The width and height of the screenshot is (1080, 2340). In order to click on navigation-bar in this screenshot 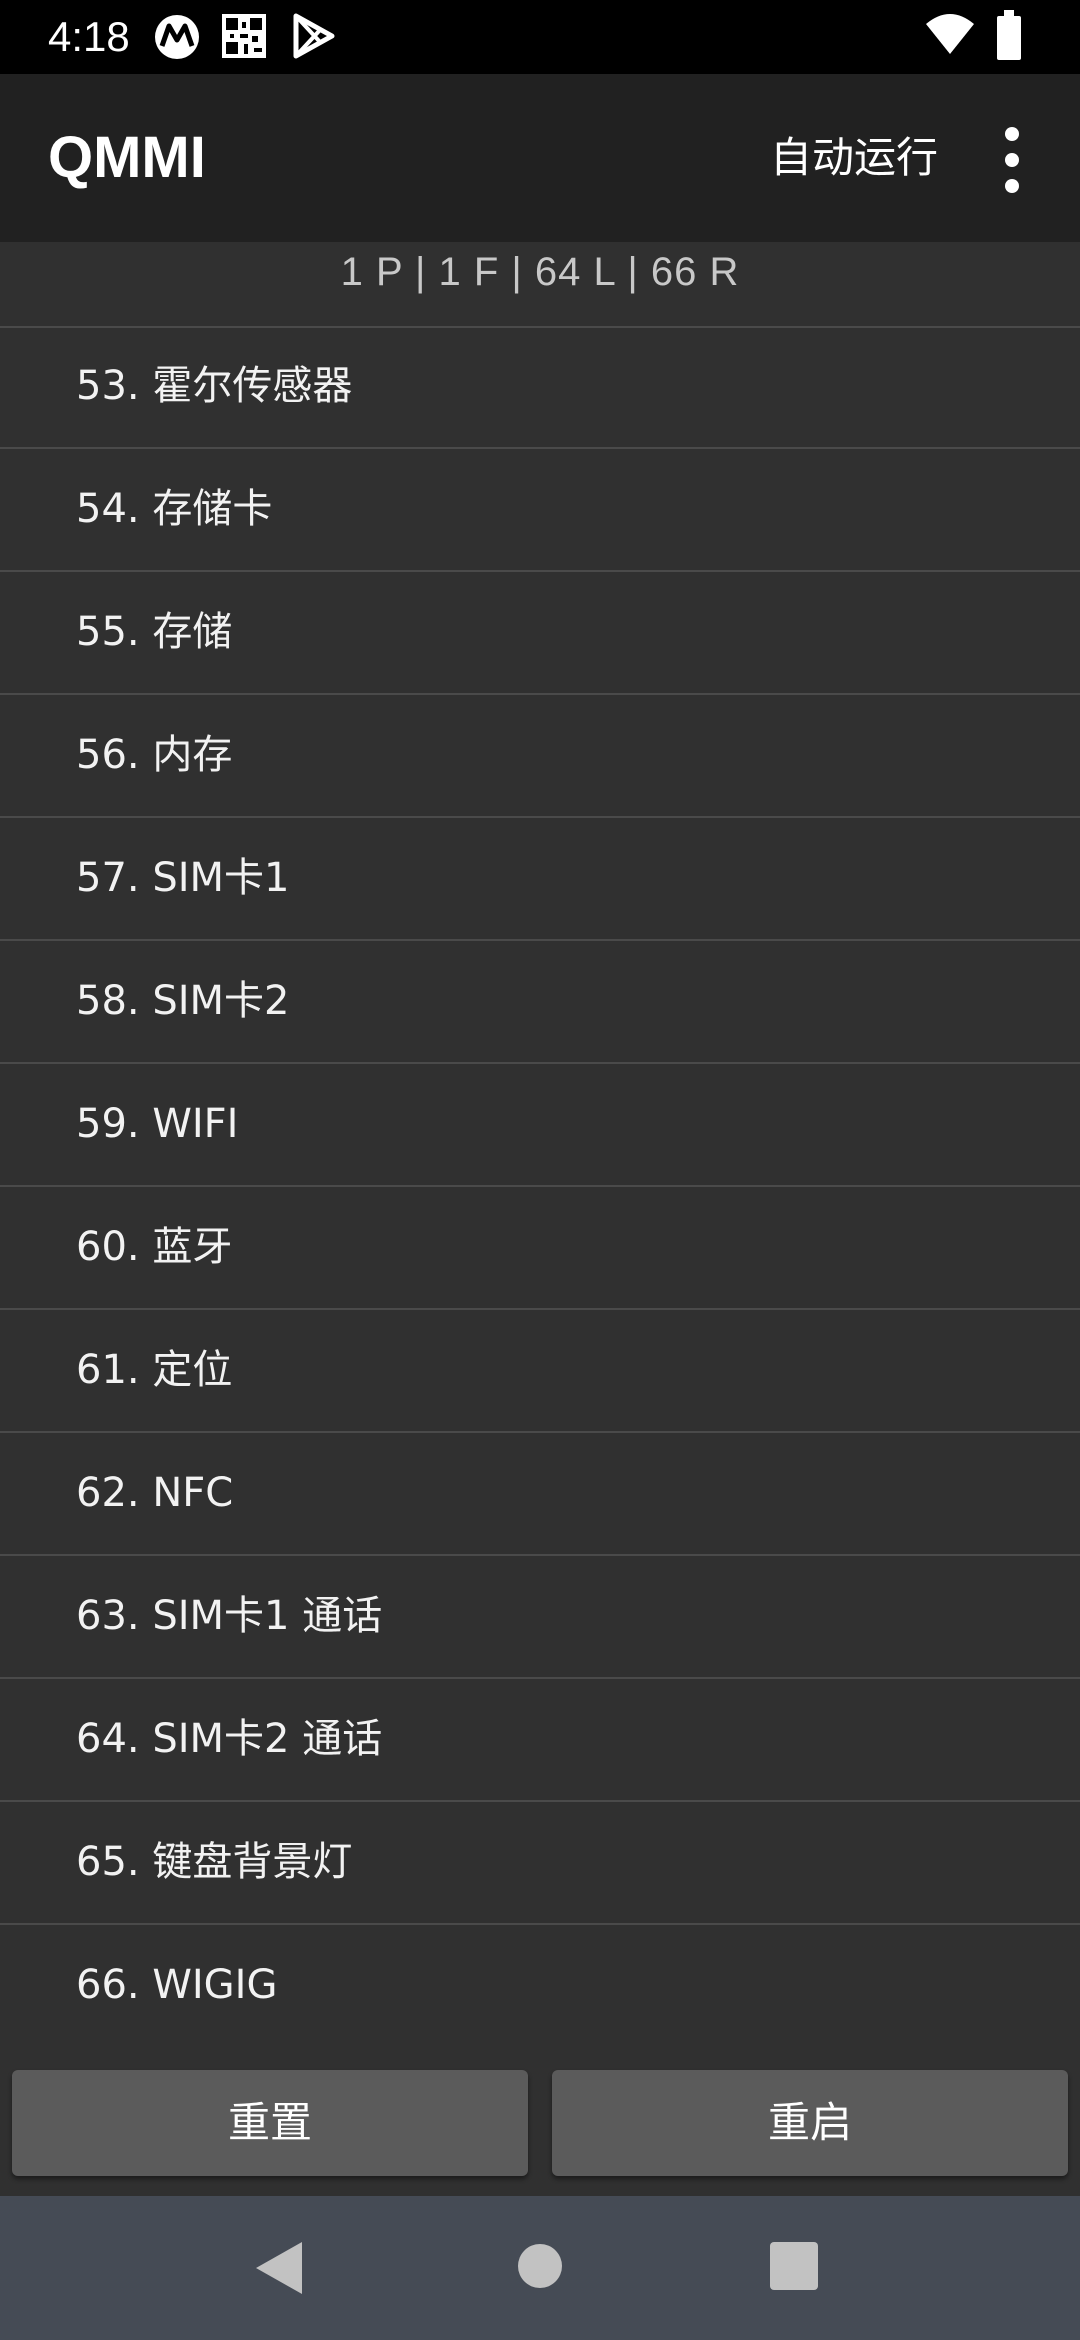, I will do `click(540, 2268)`.